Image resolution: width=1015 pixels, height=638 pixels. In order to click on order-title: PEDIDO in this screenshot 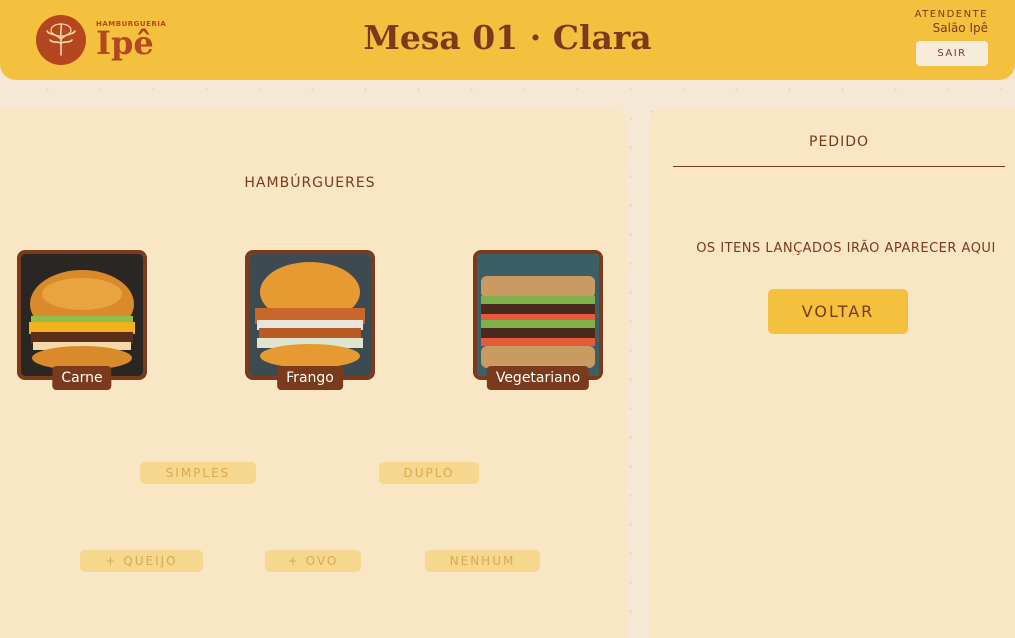, I will do `click(839, 142)`.